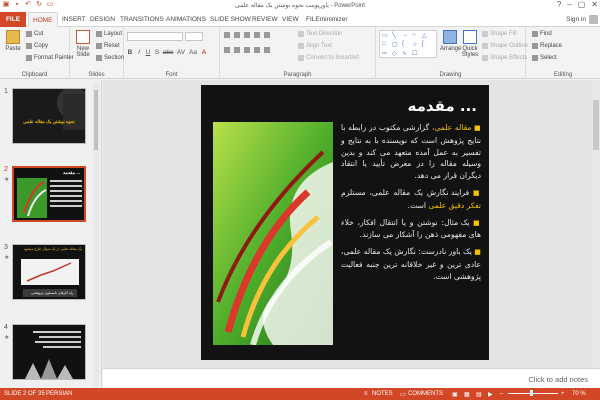  I want to click on slide-artwork, so click(273, 233).